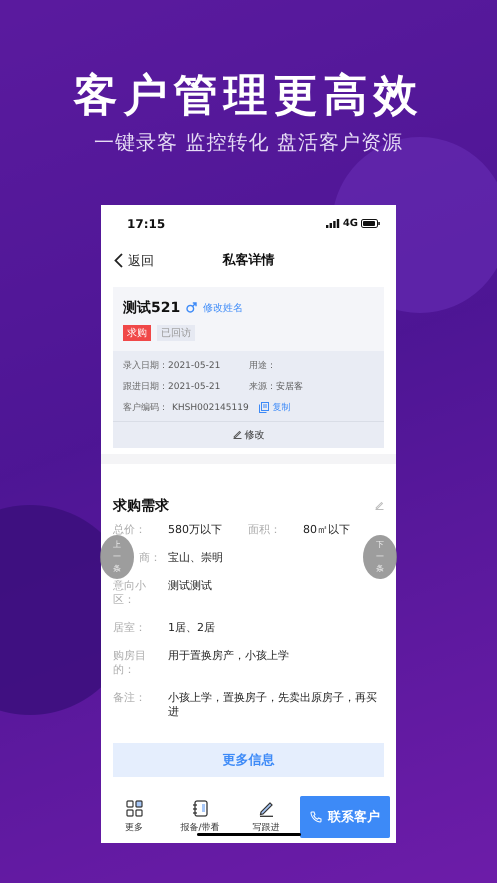 The image size is (497, 883). I want to click on field-label: 用途：, so click(262, 366).